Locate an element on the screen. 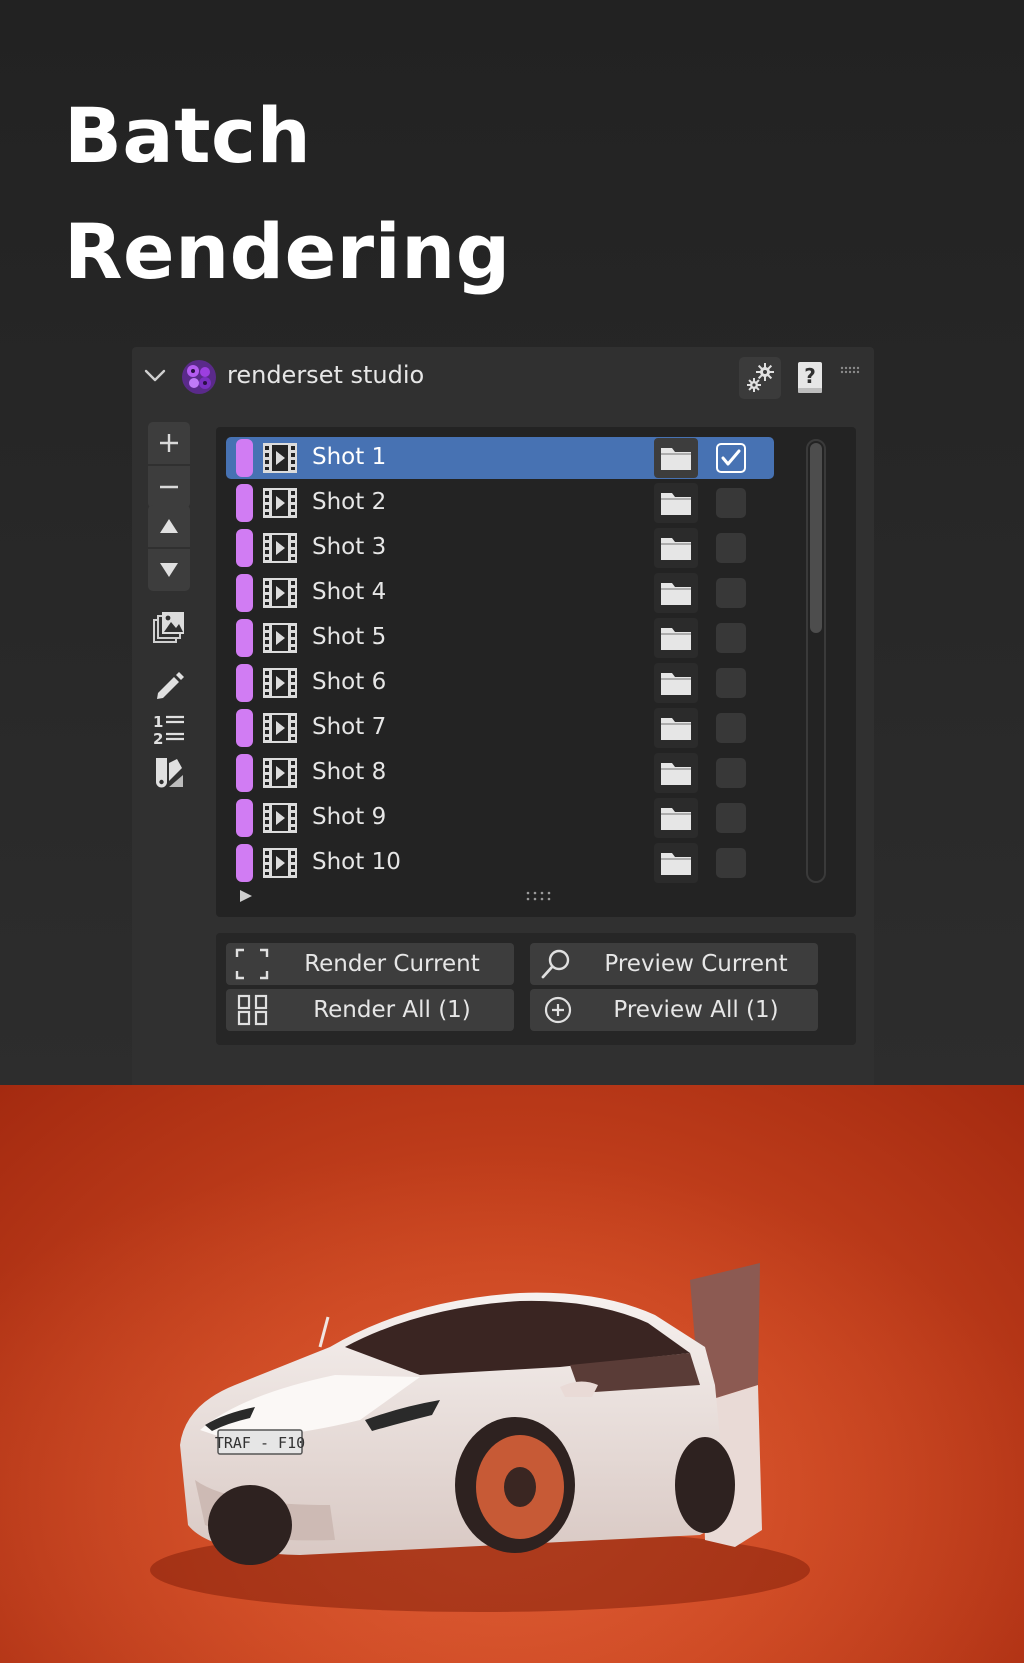  image-stack-button is located at coordinates (169, 628).